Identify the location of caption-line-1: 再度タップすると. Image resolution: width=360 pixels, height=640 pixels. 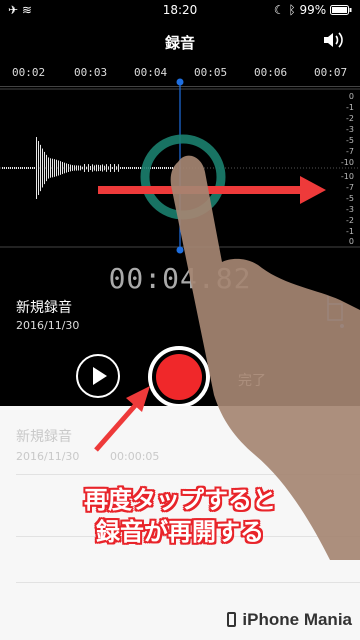
(180, 500).